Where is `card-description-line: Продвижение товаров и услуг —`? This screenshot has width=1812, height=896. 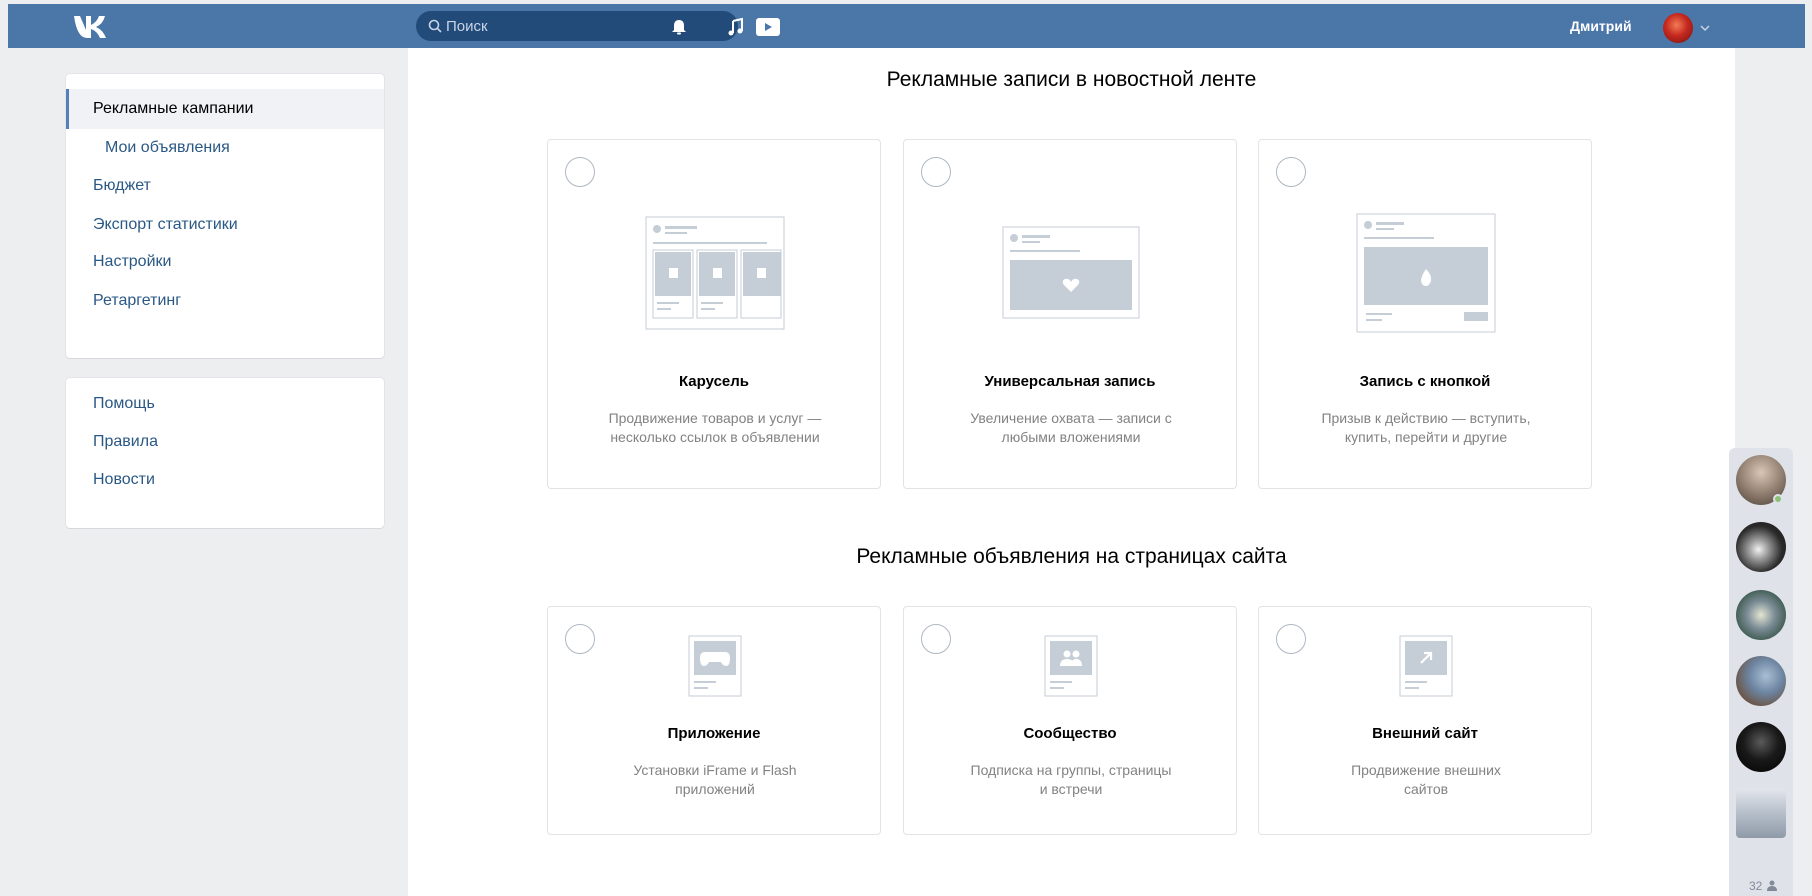
card-description-line: Продвижение товаров и услуг — is located at coordinates (715, 418).